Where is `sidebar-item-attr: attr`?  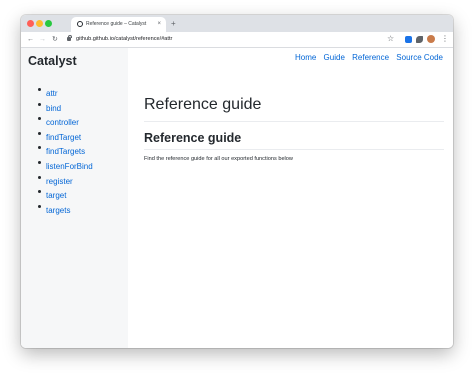 sidebar-item-attr: attr is located at coordinates (57, 90).